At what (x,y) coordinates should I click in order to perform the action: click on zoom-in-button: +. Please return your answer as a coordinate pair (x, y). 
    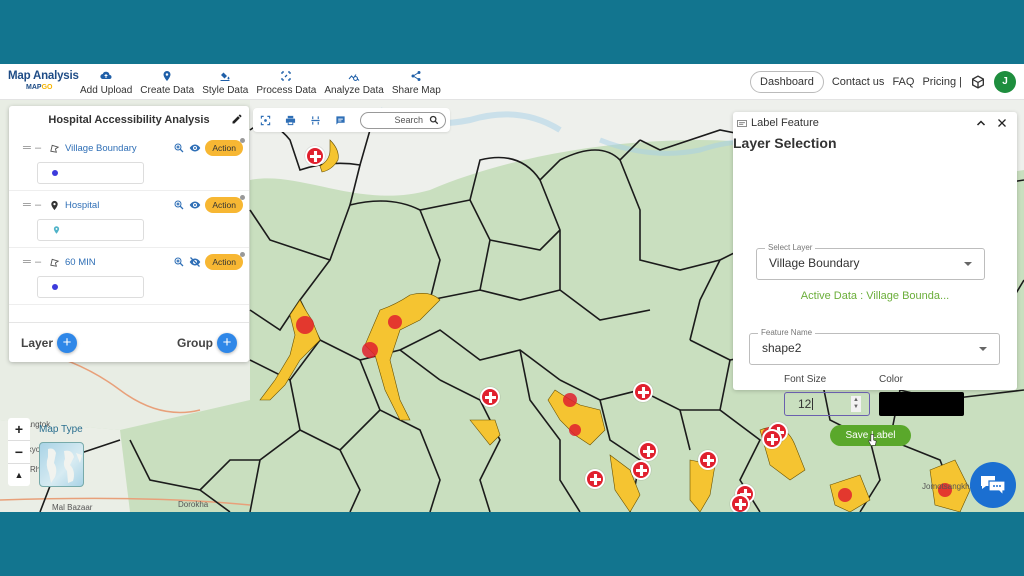
    Looking at the image, I should click on (19, 429).